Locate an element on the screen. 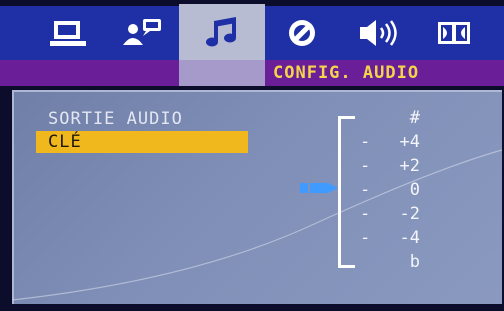 Image resolution: width=504 pixels, height=311 pixels. monitor-icon is located at coordinates (68, 33).